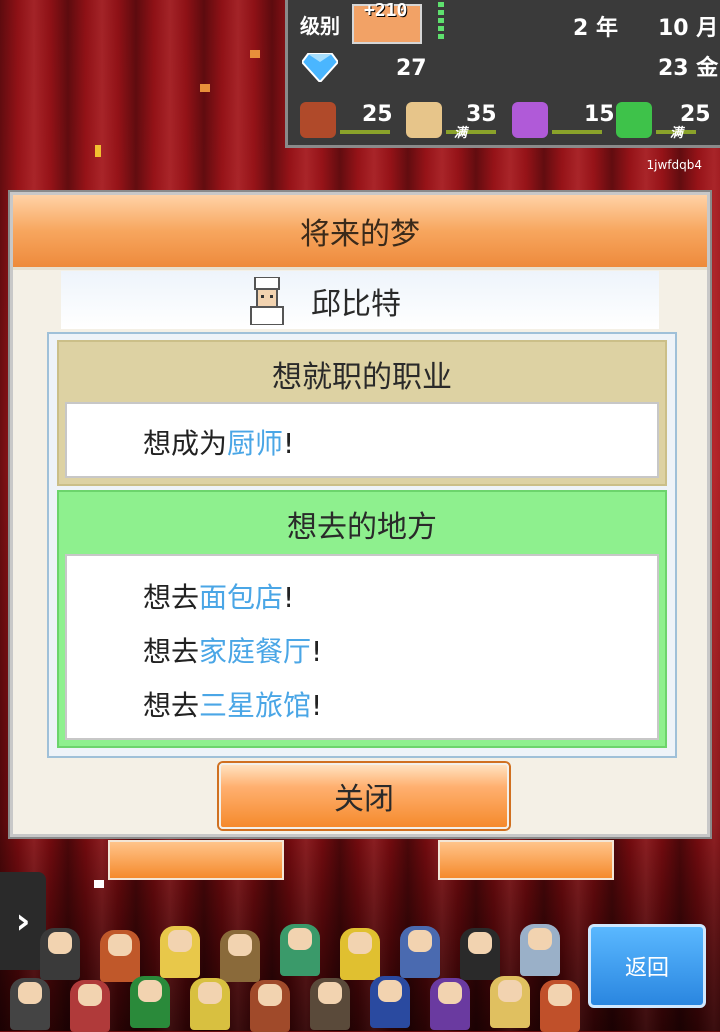  I want to click on resource-food: 25, so click(350, 120).